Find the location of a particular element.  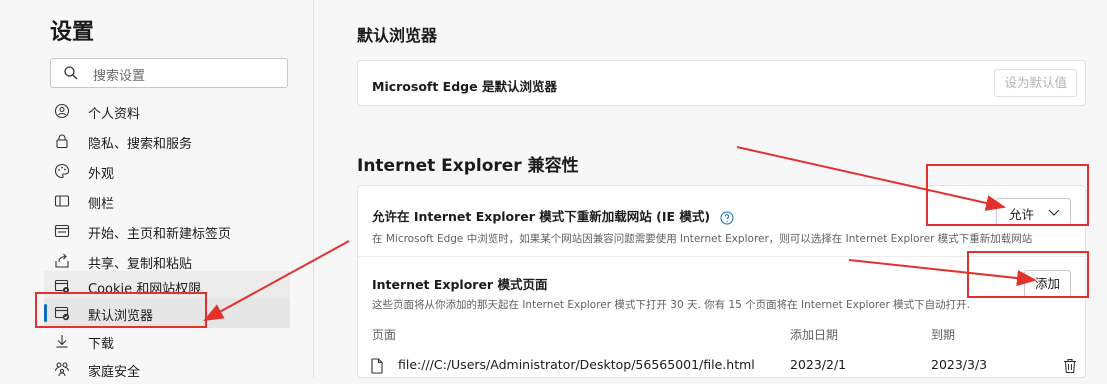

add-page-button: 添加 is located at coordinates (1047, 283).